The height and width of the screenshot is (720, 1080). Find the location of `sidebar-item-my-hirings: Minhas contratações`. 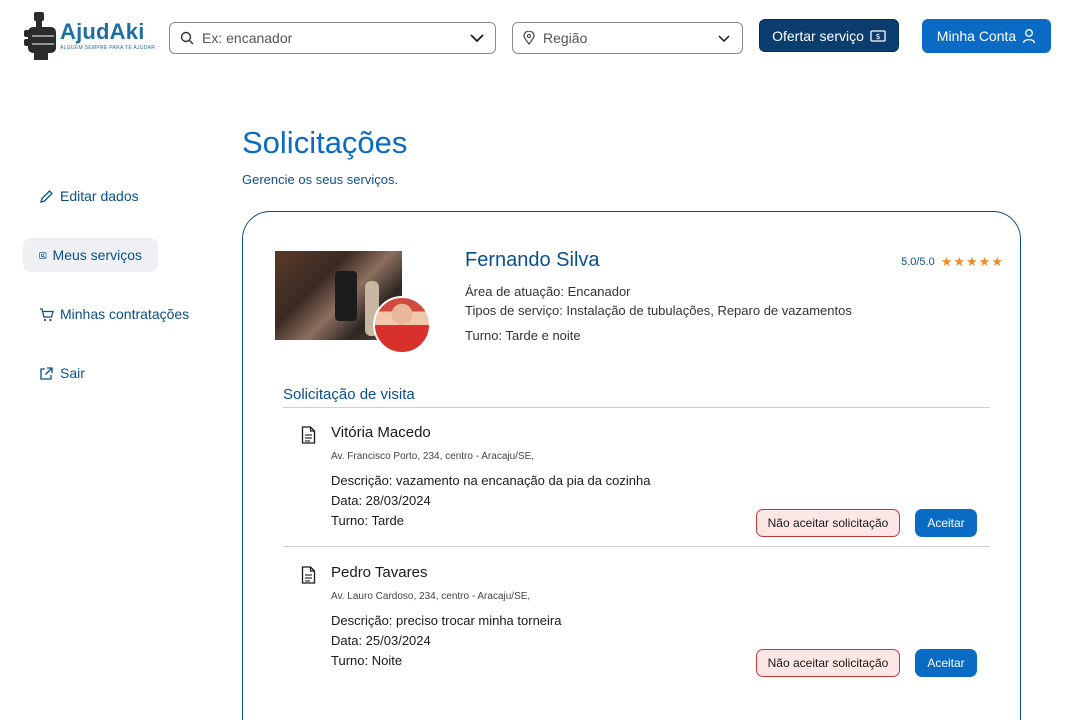

sidebar-item-my-hirings: Minhas contratações is located at coordinates (114, 314).